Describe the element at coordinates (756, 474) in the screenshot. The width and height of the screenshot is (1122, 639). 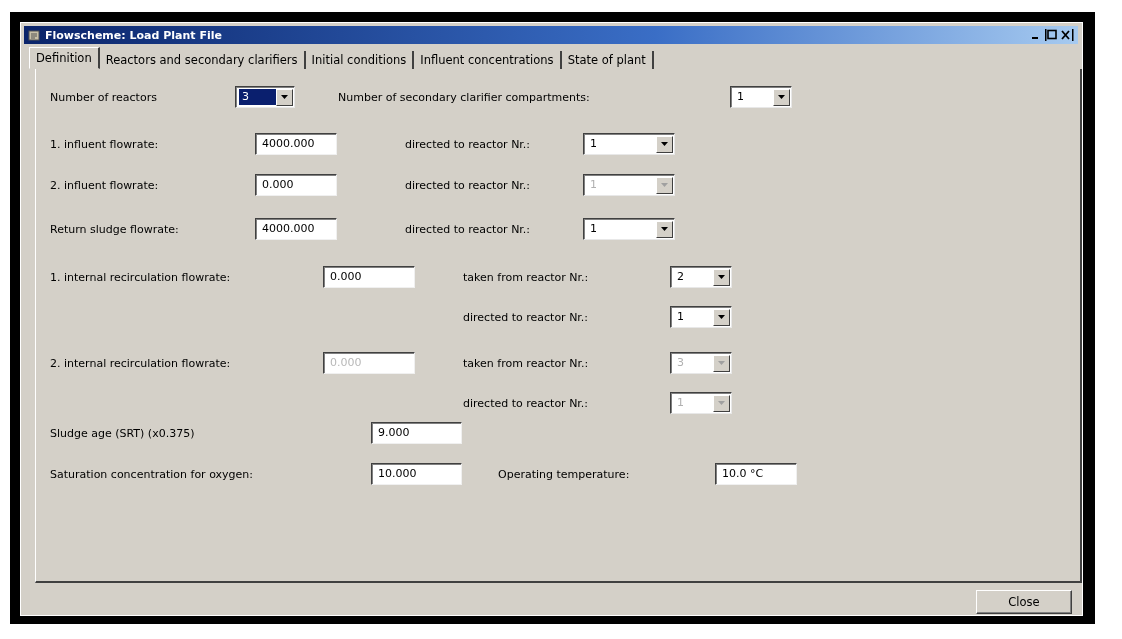
I see `input-field: 10.0 °C` at that location.